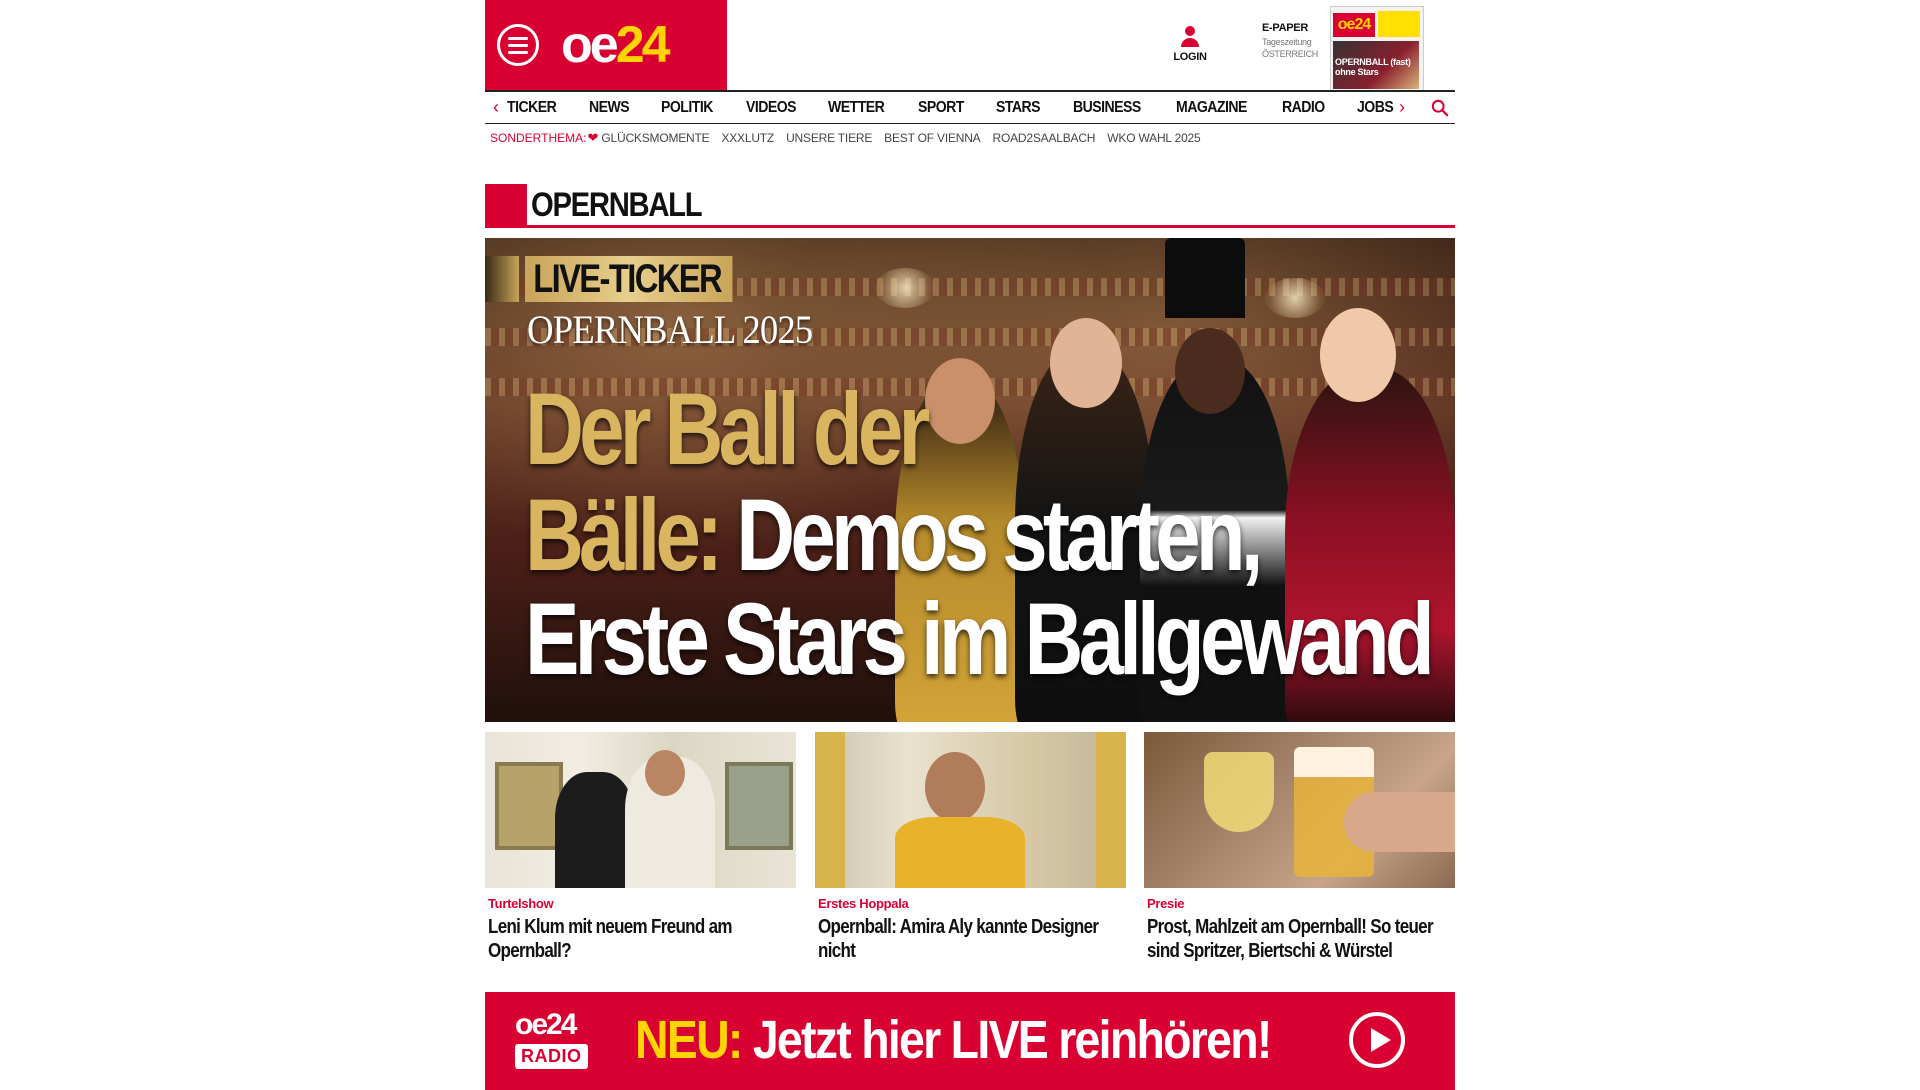 Image resolution: width=1920 pixels, height=1090 pixels. What do you see at coordinates (941, 108) in the screenshot?
I see `nav-item-sport: SPORT` at bounding box center [941, 108].